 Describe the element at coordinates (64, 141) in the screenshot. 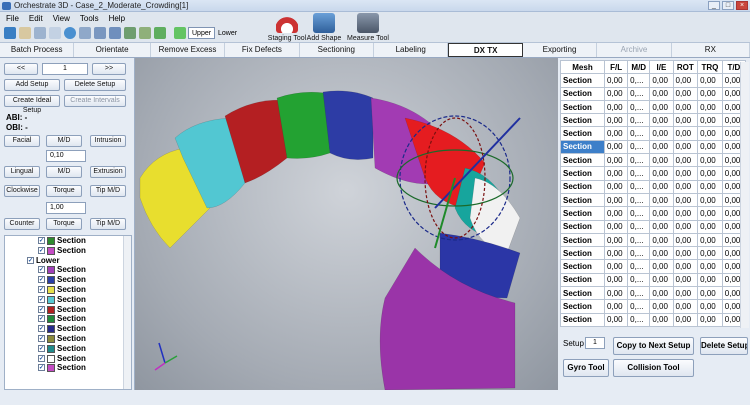

I see `mesial-distal-button-1: M/D` at that location.